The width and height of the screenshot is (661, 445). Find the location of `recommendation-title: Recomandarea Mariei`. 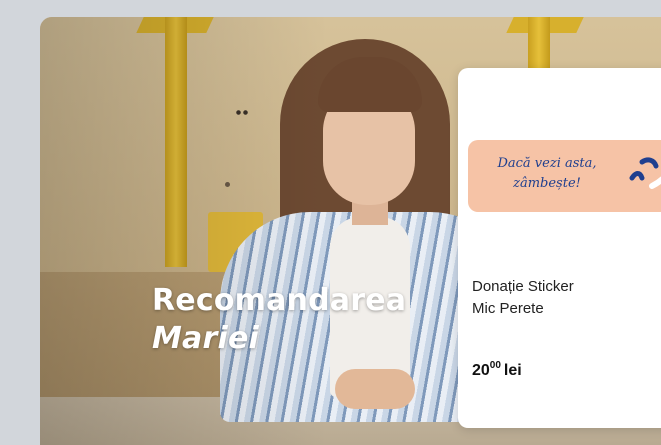

recommendation-title: Recomandarea Mariei is located at coordinates (279, 320).